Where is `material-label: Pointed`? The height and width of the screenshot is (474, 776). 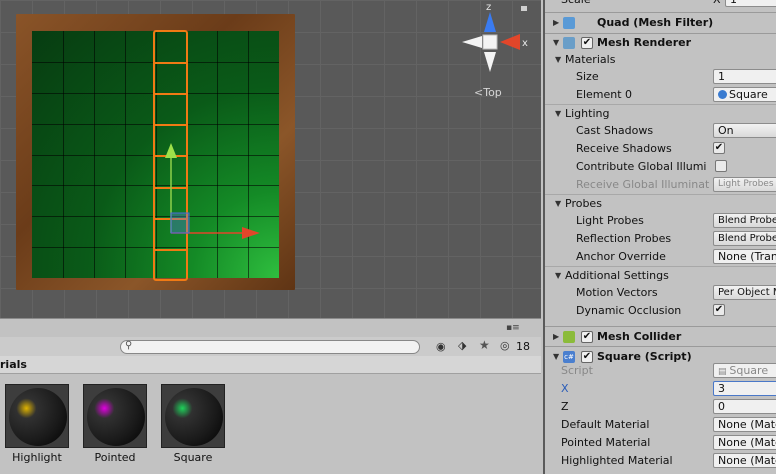 material-label: Pointed is located at coordinates (115, 457).